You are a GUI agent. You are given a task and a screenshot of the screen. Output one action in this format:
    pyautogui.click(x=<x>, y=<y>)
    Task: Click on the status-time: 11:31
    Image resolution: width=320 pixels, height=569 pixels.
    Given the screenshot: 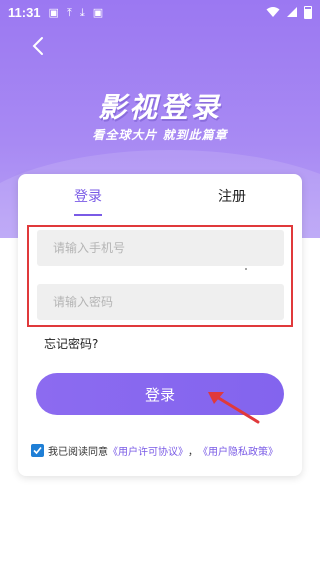 What is the action you would take?
    pyautogui.click(x=24, y=12)
    